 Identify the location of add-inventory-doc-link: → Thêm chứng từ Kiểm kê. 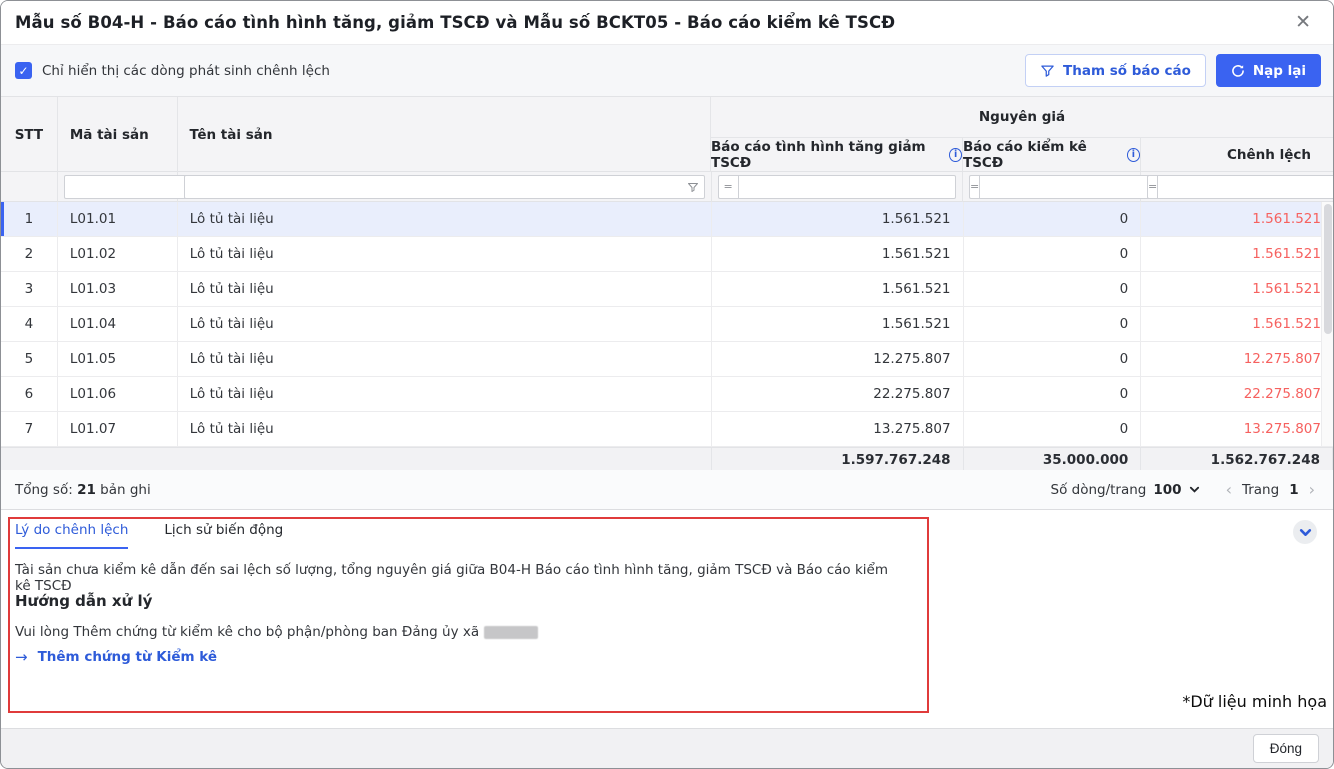
(116, 657).